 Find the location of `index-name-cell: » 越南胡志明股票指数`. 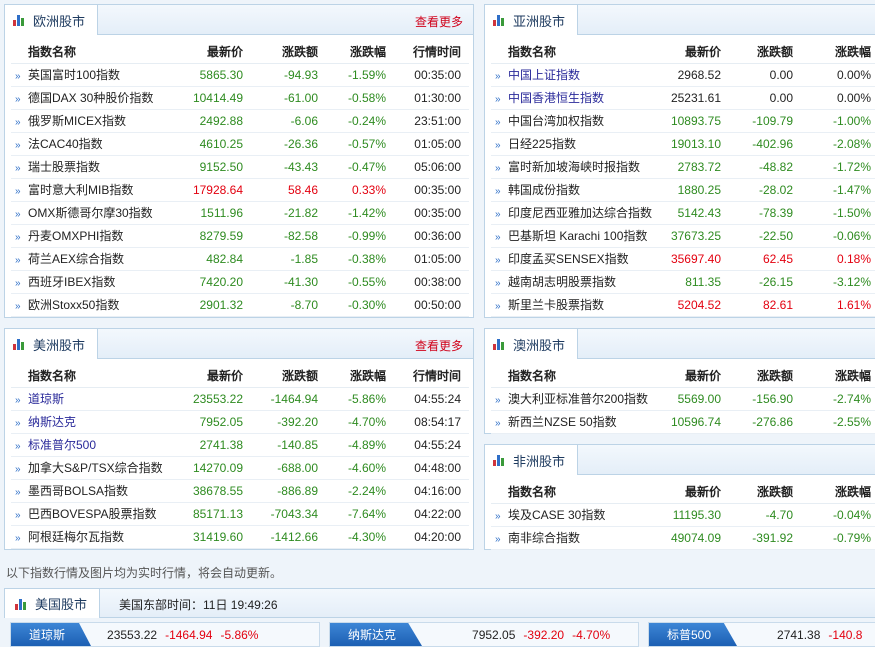

index-name-cell: » 越南胡志明股票指数 is located at coordinates (577, 282).